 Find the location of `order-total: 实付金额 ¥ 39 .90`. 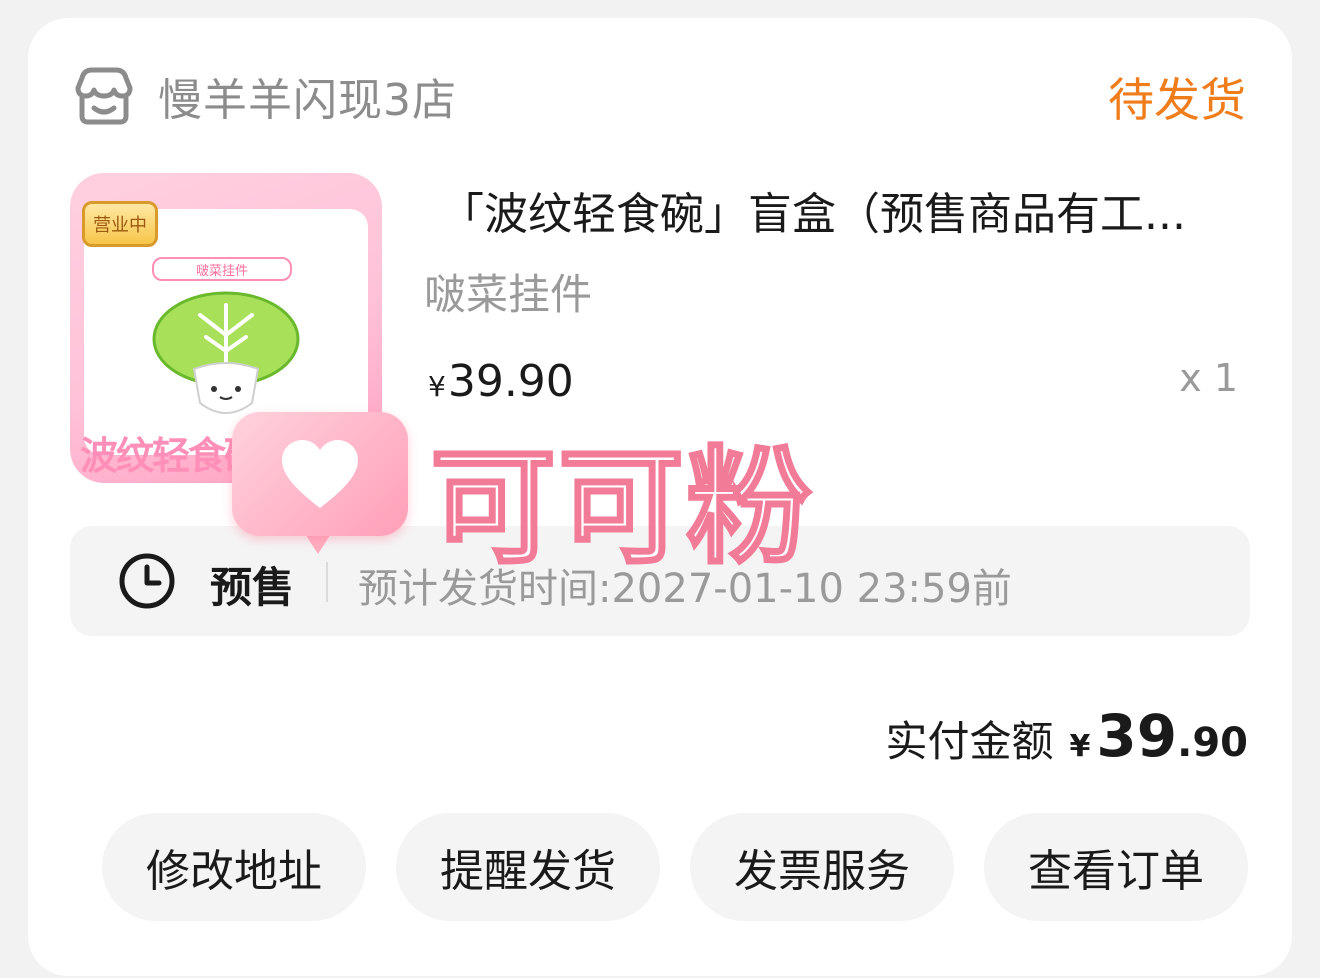

order-total: 实付金额 ¥ 39 .90 is located at coordinates (1067, 736).